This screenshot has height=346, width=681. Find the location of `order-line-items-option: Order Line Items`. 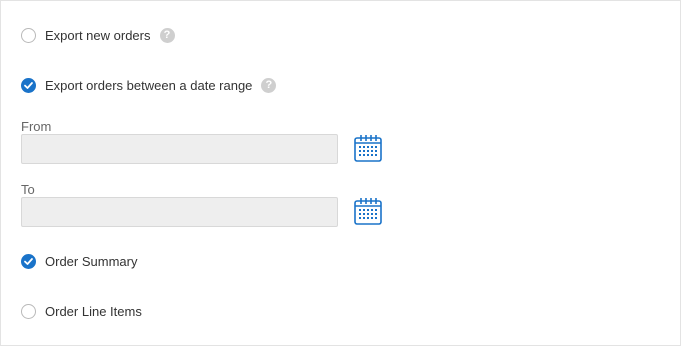

order-line-items-option: Order Line Items is located at coordinates (81, 311).